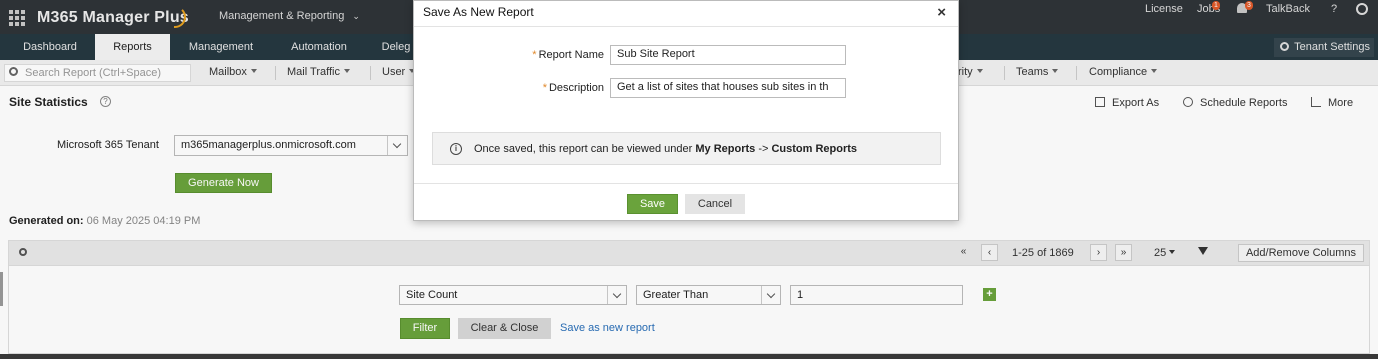 The width and height of the screenshot is (1378, 359). Describe the element at coordinates (715, 204) in the screenshot. I see `cancel-button: Cancel` at that location.